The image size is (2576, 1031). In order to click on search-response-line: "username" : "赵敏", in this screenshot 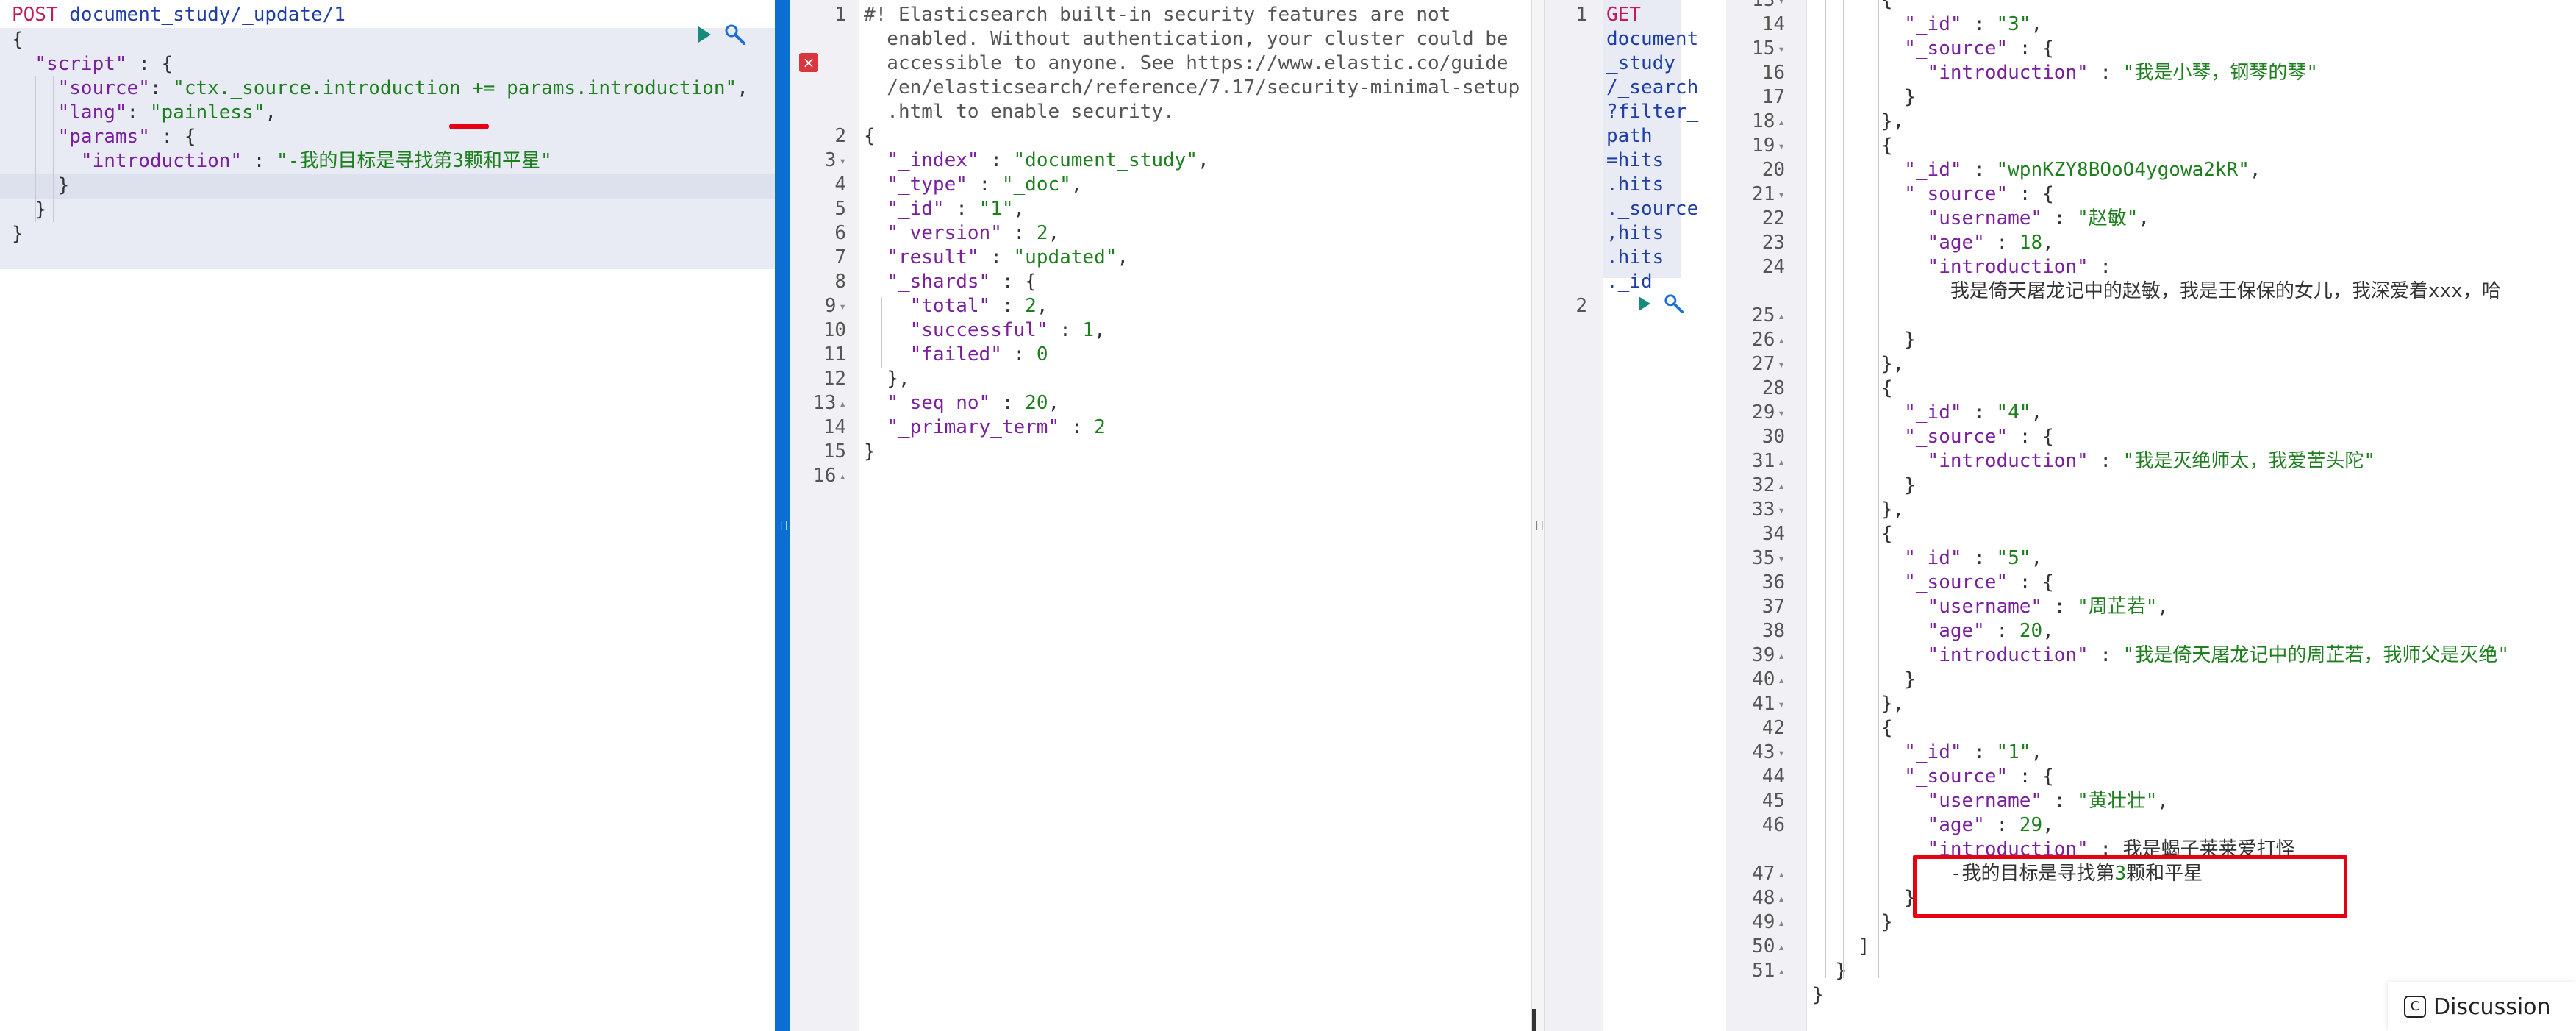, I will do `click(2038, 218)`.